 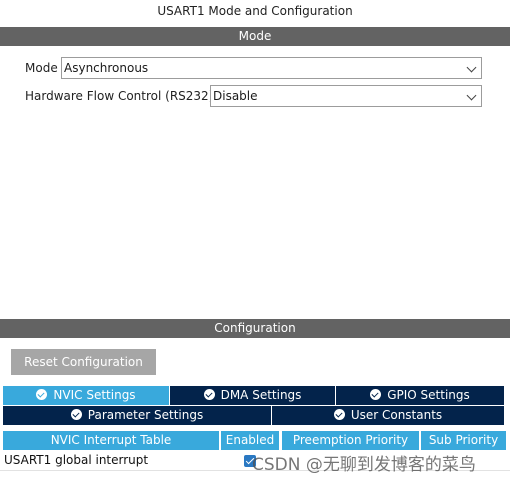 What do you see at coordinates (145, 415) in the screenshot?
I see `tab-label: Parameter Settings` at bounding box center [145, 415].